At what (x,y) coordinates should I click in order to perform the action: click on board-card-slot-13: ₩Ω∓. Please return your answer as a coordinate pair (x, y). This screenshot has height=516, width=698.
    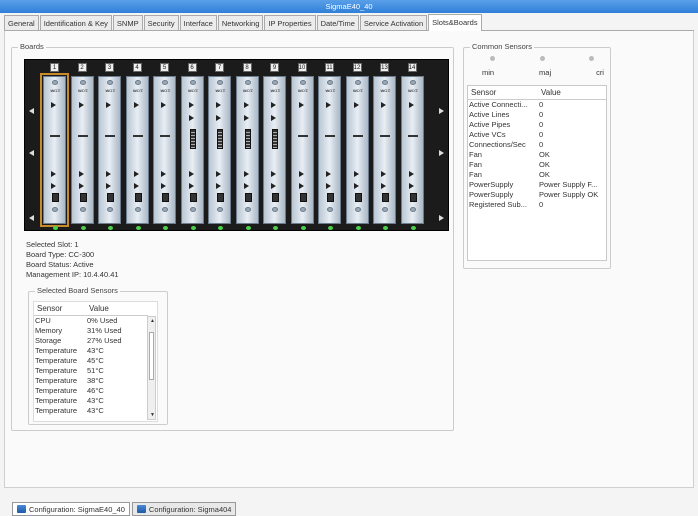
    Looking at the image, I should click on (384, 153).